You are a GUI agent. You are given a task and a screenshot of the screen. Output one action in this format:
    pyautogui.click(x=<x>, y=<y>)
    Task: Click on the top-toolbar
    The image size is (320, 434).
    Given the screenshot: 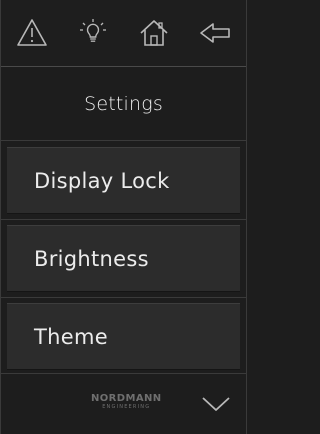 What is the action you would take?
    pyautogui.click(x=123, y=33)
    